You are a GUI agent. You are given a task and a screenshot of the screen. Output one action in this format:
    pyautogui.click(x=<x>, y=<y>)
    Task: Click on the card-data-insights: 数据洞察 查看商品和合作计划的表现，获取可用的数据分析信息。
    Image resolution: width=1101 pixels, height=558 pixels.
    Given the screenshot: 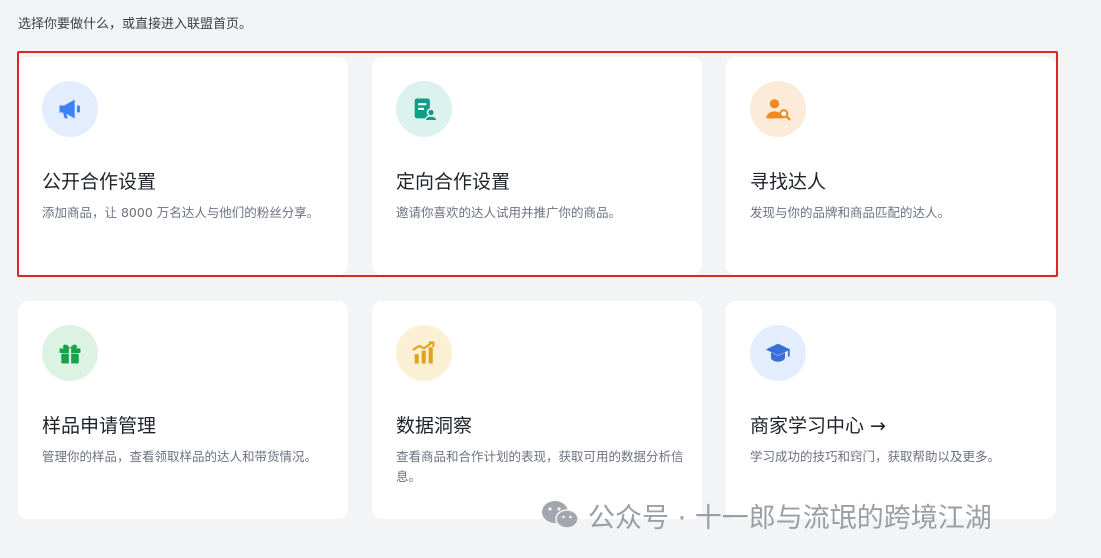 What is the action you would take?
    pyautogui.click(x=537, y=410)
    